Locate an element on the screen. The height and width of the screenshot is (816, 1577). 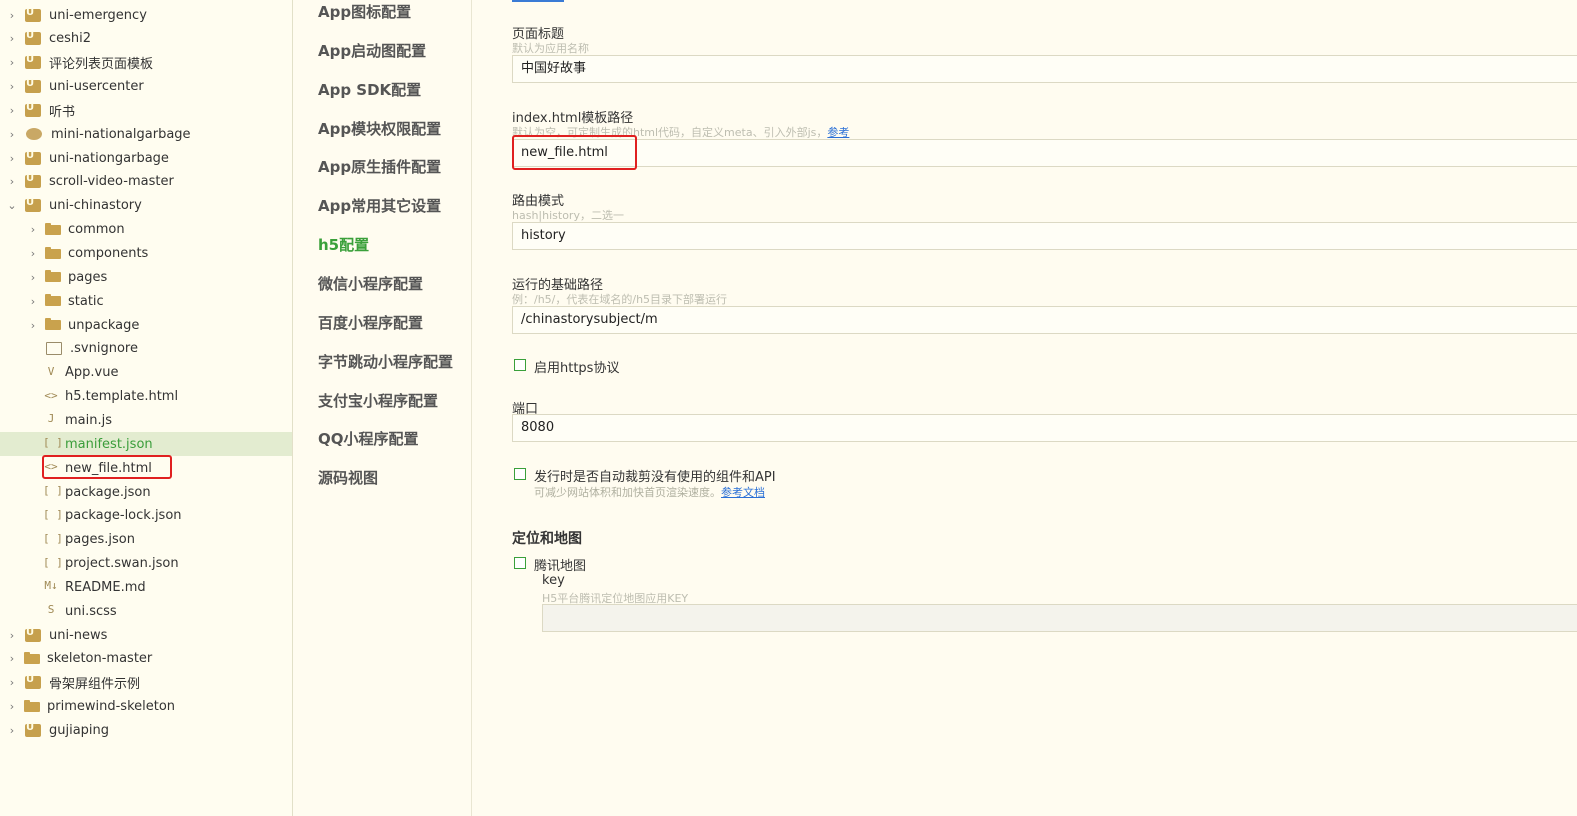
tree-item: [ ] package-lock.json is located at coordinates (146, 516).